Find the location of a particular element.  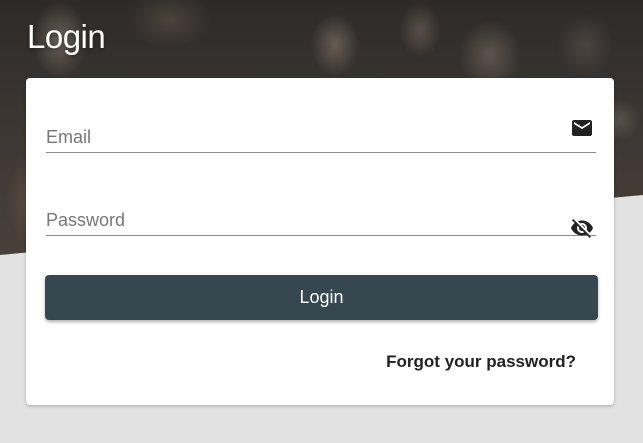

envelope-icon is located at coordinates (582, 128).